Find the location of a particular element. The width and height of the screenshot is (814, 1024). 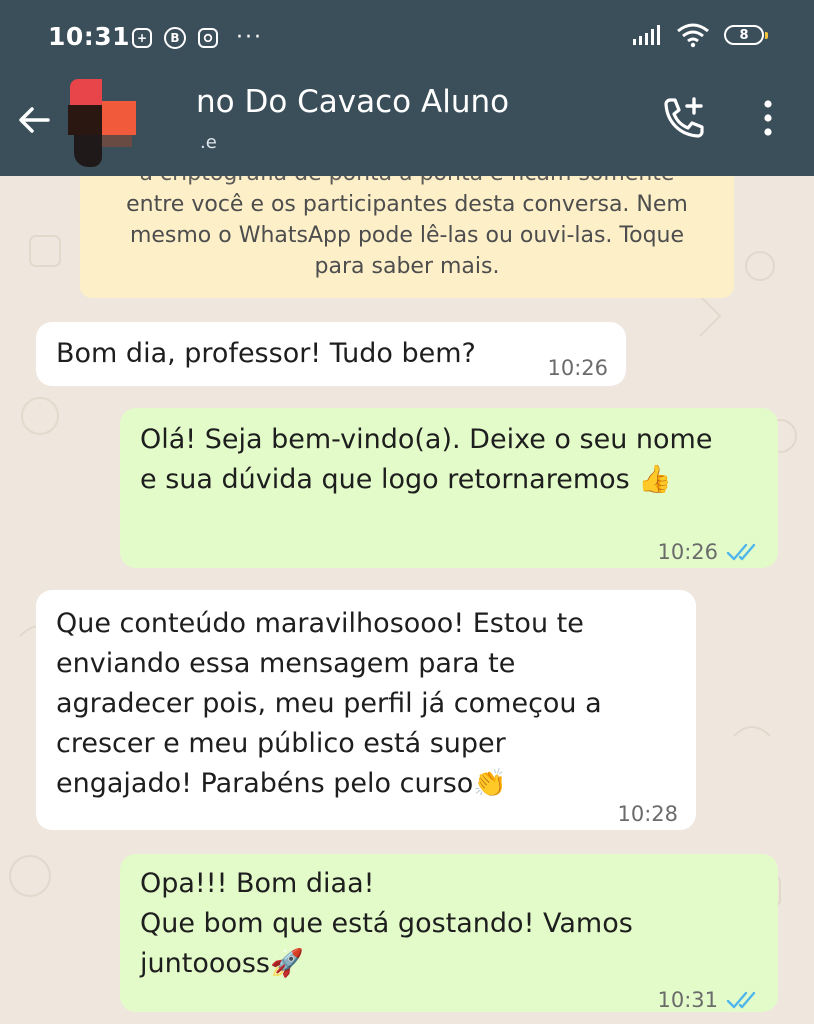

message-meta: 10:28 is located at coordinates (647, 814).